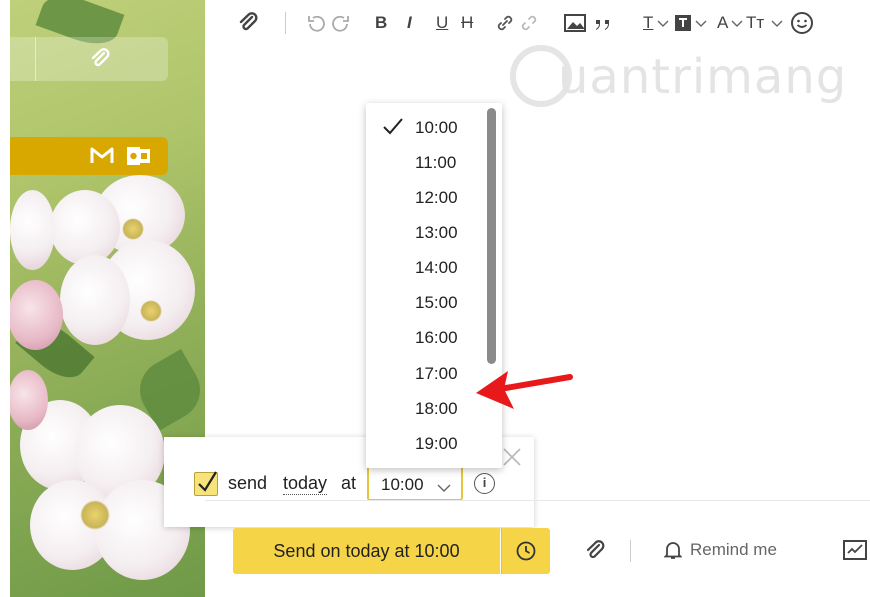 This screenshot has width=870, height=597. Describe the element at coordinates (305, 484) in the screenshot. I see `day-selector: today` at that location.